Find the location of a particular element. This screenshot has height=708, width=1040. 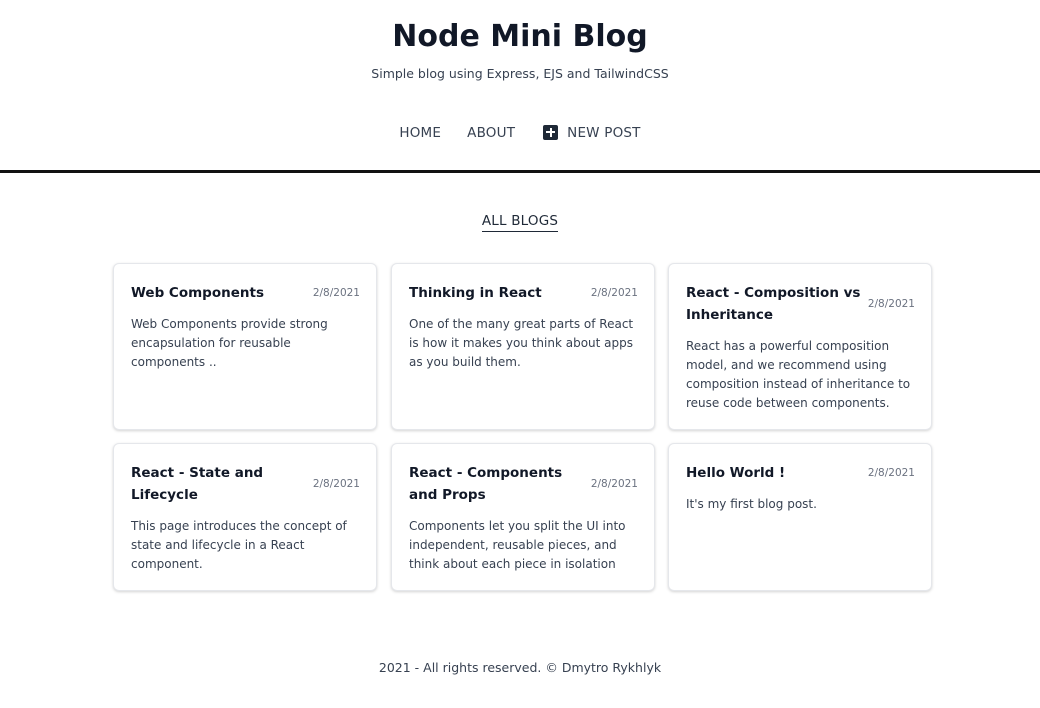

all-blogs-heading-text: ALL BLOGS is located at coordinates (520, 222).